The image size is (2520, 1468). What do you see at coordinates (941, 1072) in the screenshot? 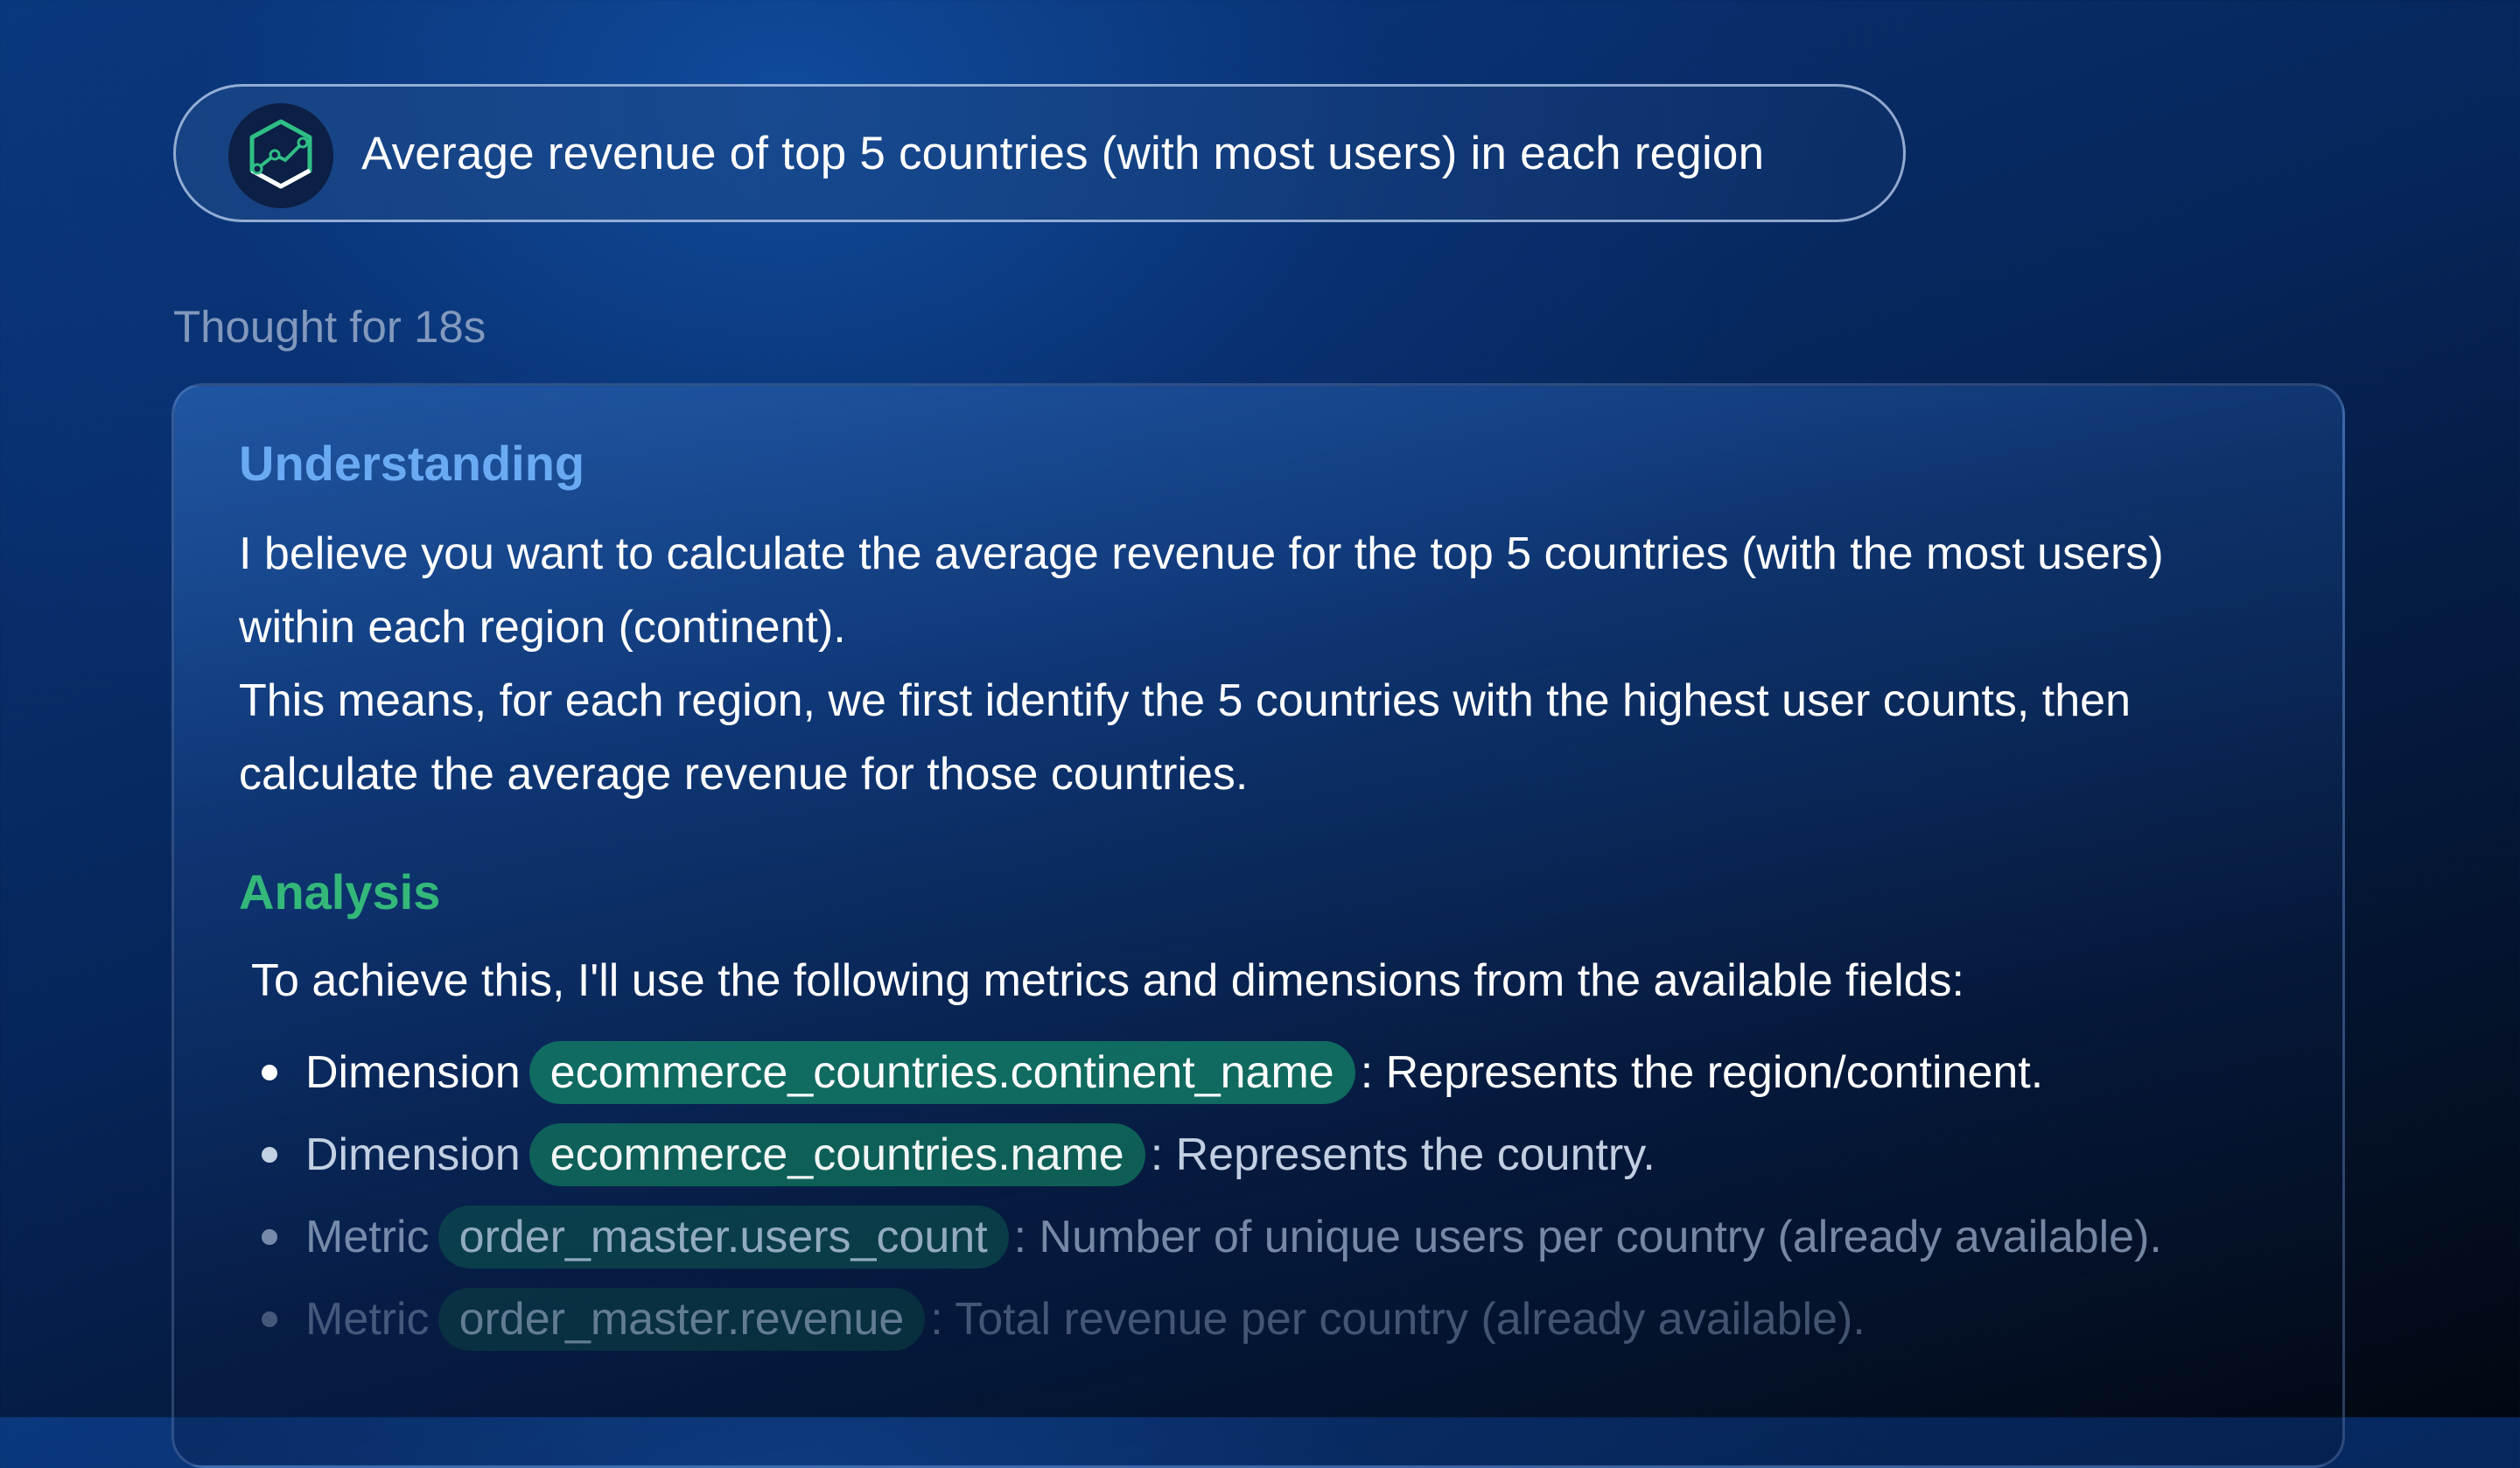
I see `field-chip: ecommerce_countries.continent_name` at bounding box center [941, 1072].